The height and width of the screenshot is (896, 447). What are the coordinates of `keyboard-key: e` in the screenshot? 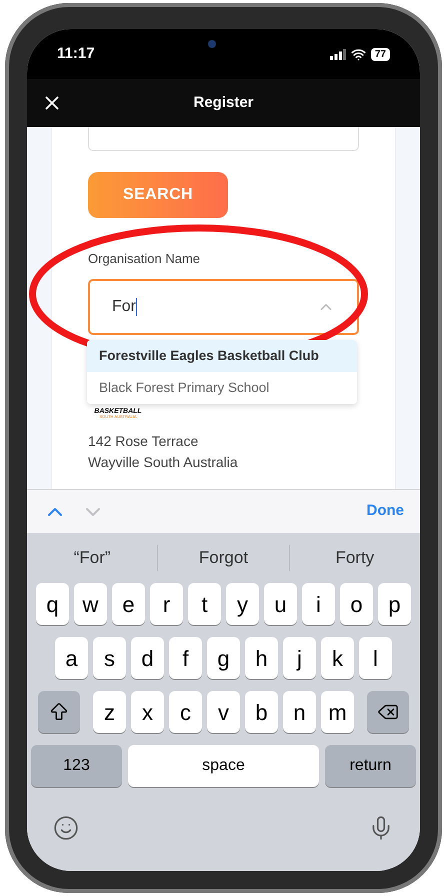 It's located at (128, 604).